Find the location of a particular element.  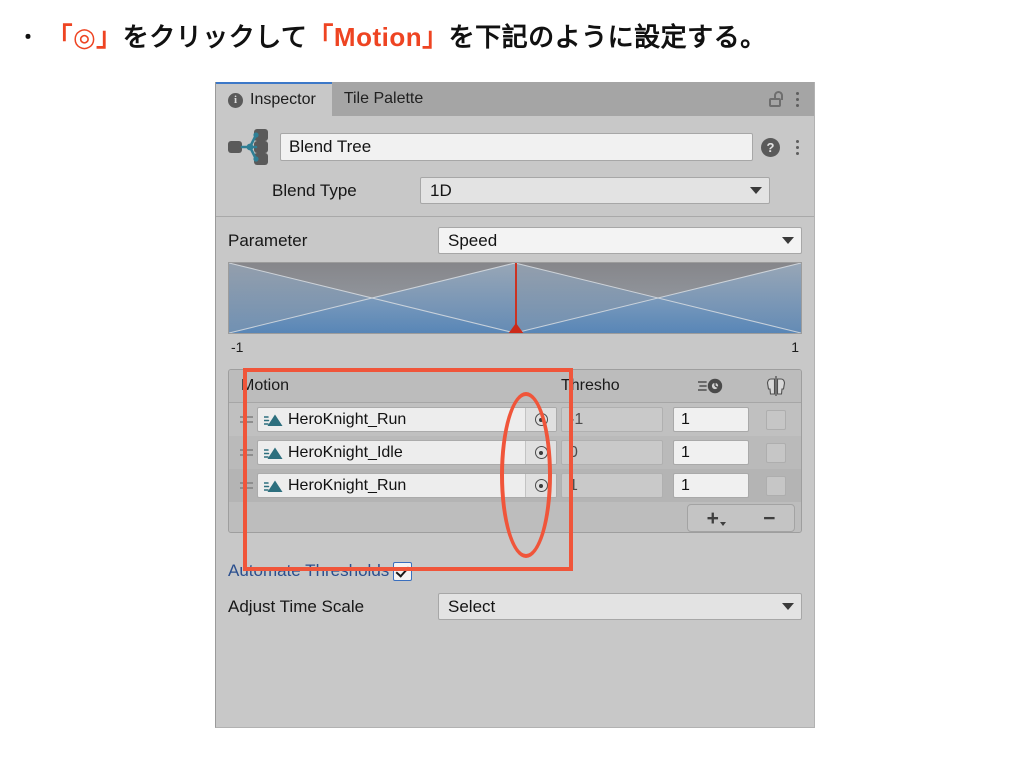

add-motion-label: + is located at coordinates (712, 518).